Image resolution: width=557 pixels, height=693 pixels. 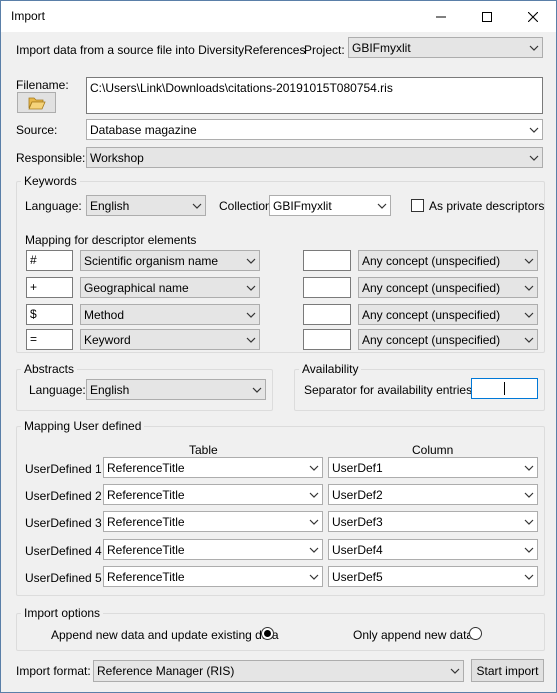 I want to click on availability-legend: Availability, so click(x=330, y=369).